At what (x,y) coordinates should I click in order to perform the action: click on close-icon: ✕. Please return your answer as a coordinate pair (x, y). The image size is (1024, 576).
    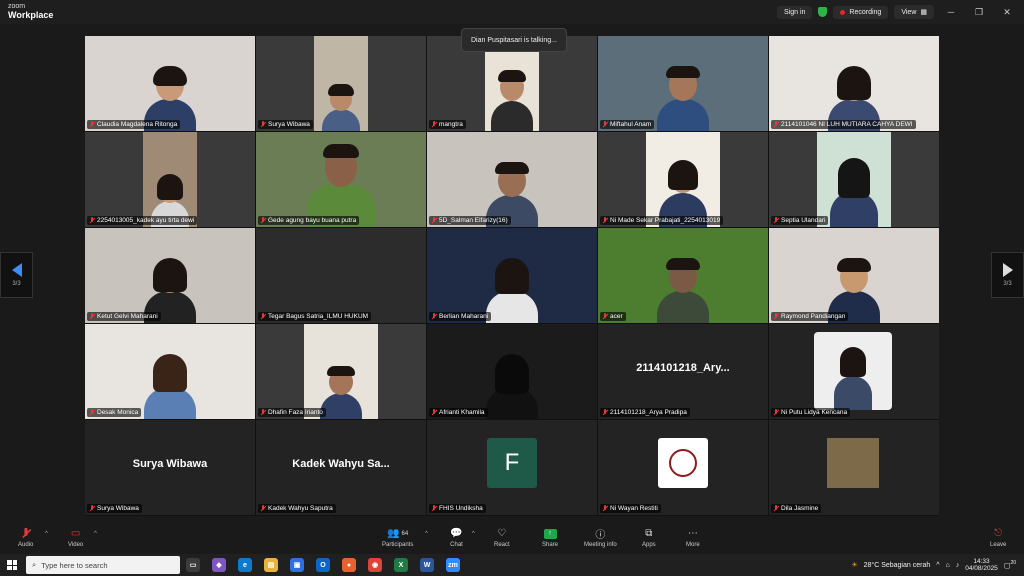
    Looking at the image, I should click on (1007, 12).